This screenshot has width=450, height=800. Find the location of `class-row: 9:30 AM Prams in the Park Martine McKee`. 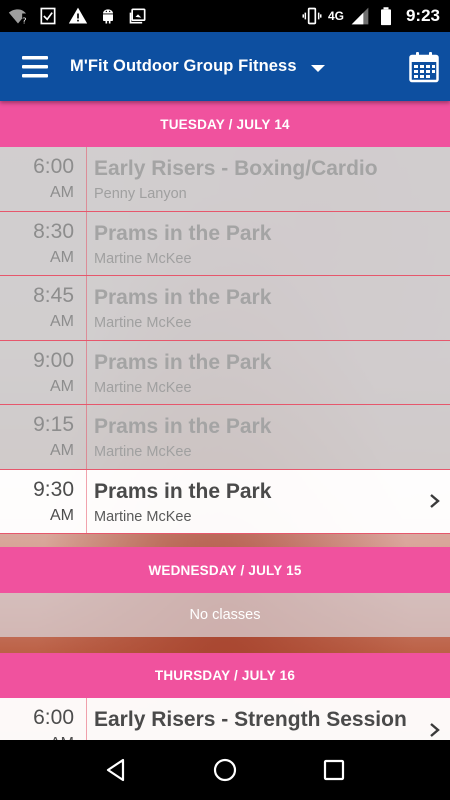

class-row: 9:30 AM Prams in the Park Martine McKee is located at coordinates (225, 501).